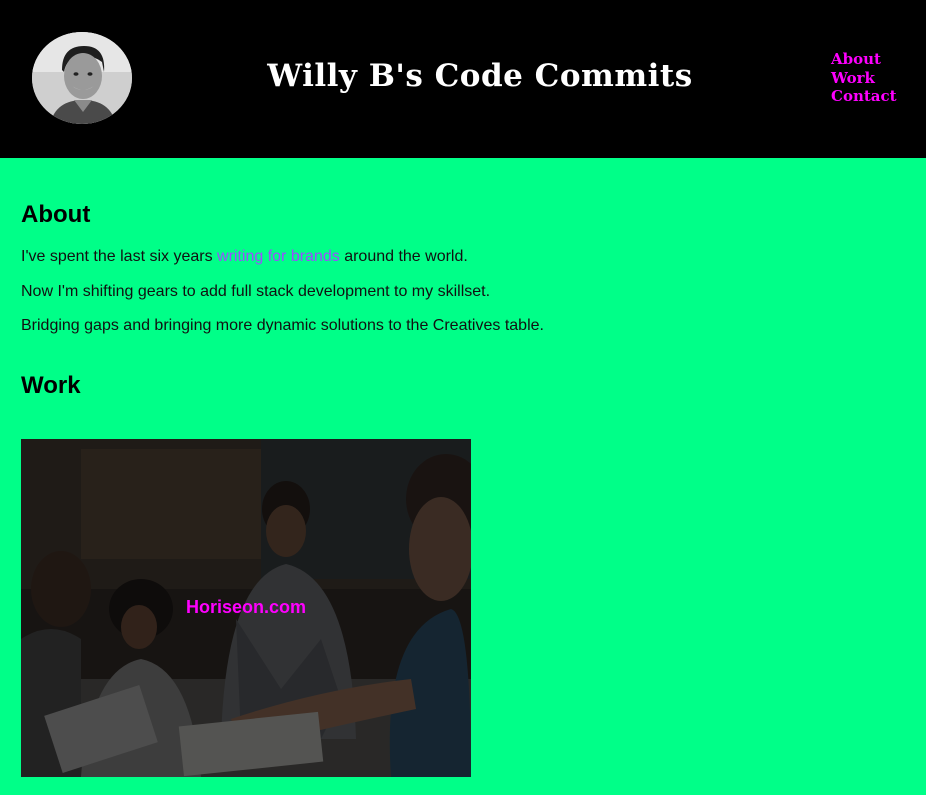 The height and width of the screenshot is (795, 926). Describe the element at coordinates (278, 256) in the screenshot. I see `writing-for-brands-link: writing for brands` at that location.